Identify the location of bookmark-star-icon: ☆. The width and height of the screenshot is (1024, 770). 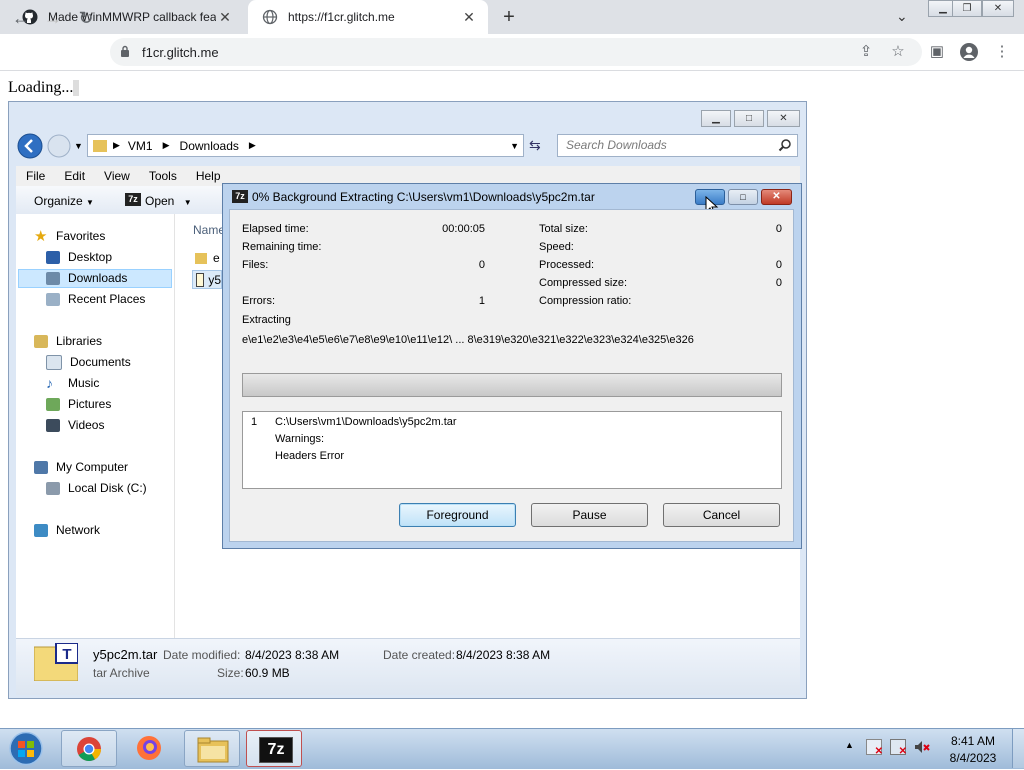
(898, 52).